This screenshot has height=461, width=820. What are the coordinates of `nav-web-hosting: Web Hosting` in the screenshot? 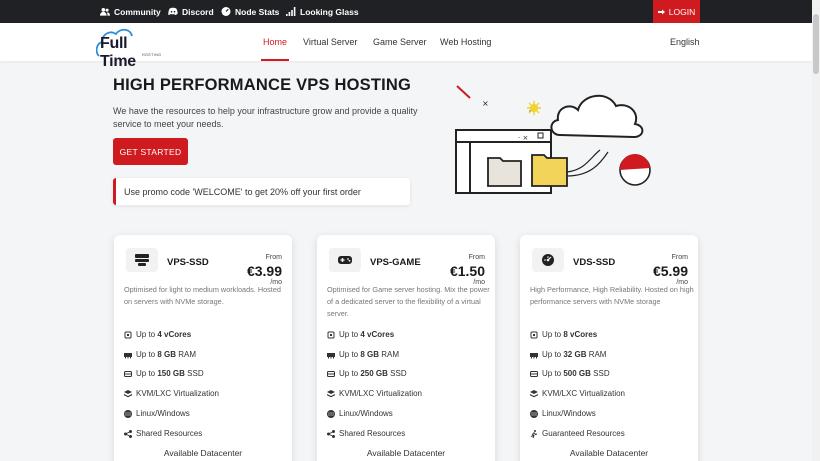 It's located at (465, 42).